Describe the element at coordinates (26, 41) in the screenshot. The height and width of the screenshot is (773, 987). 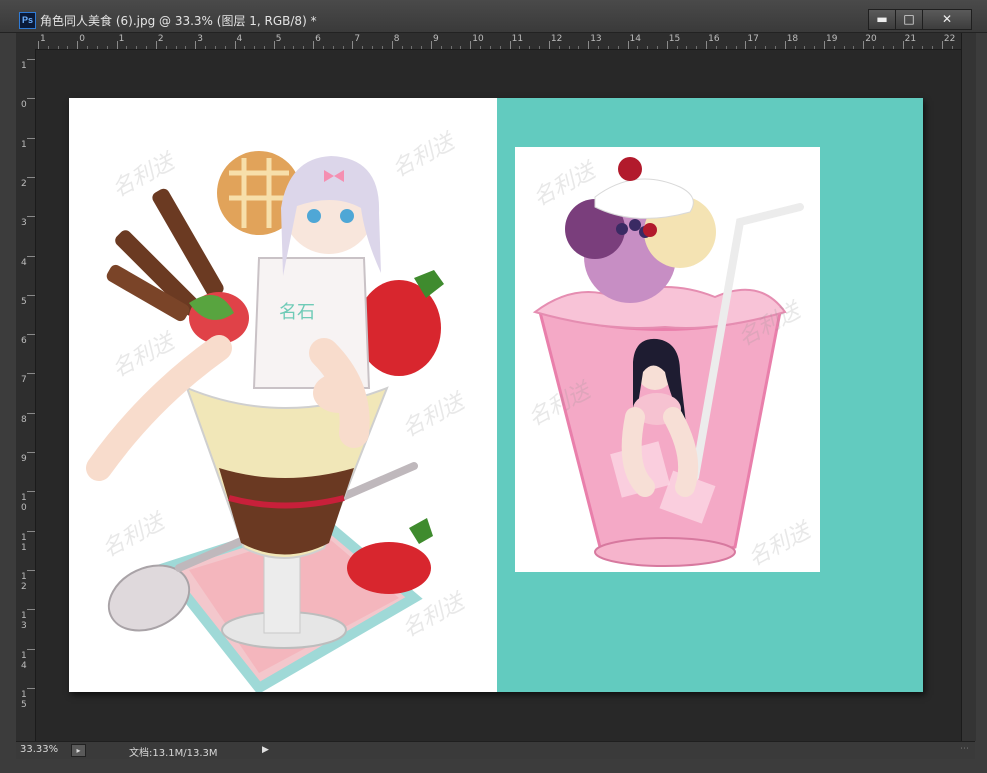
I see `ruler-origin` at that location.